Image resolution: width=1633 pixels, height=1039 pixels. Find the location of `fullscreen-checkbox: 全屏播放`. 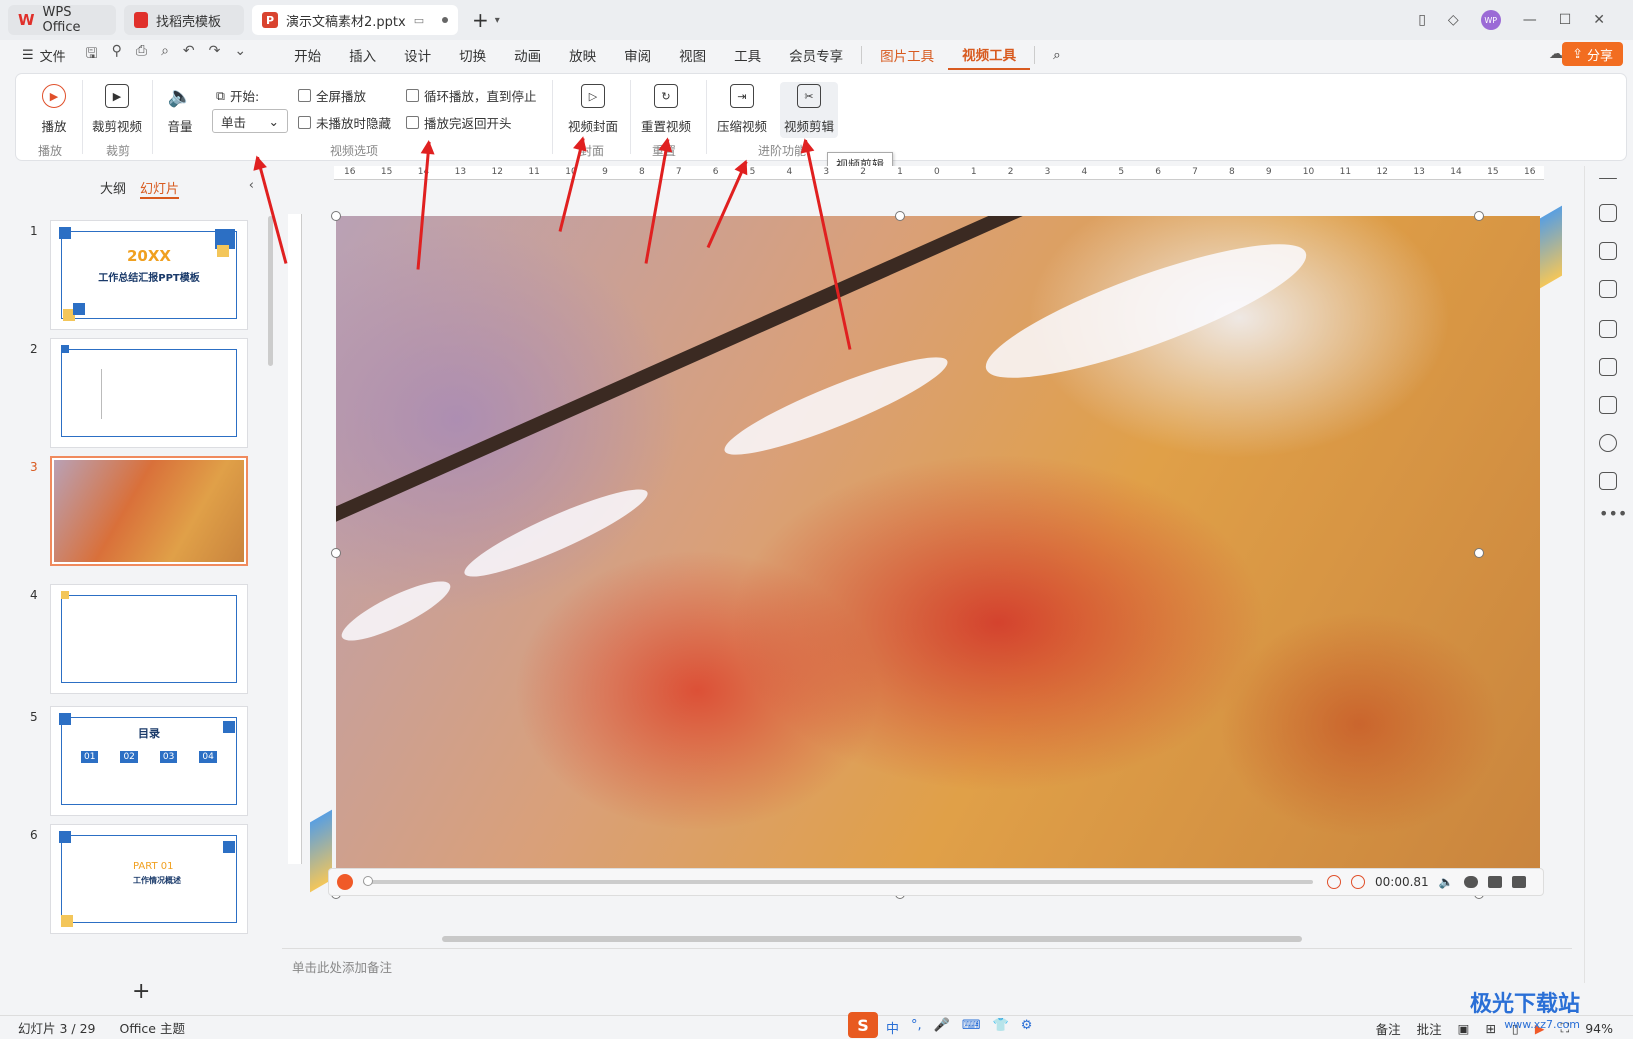

fullscreen-checkbox: 全屏播放 is located at coordinates (332, 95).